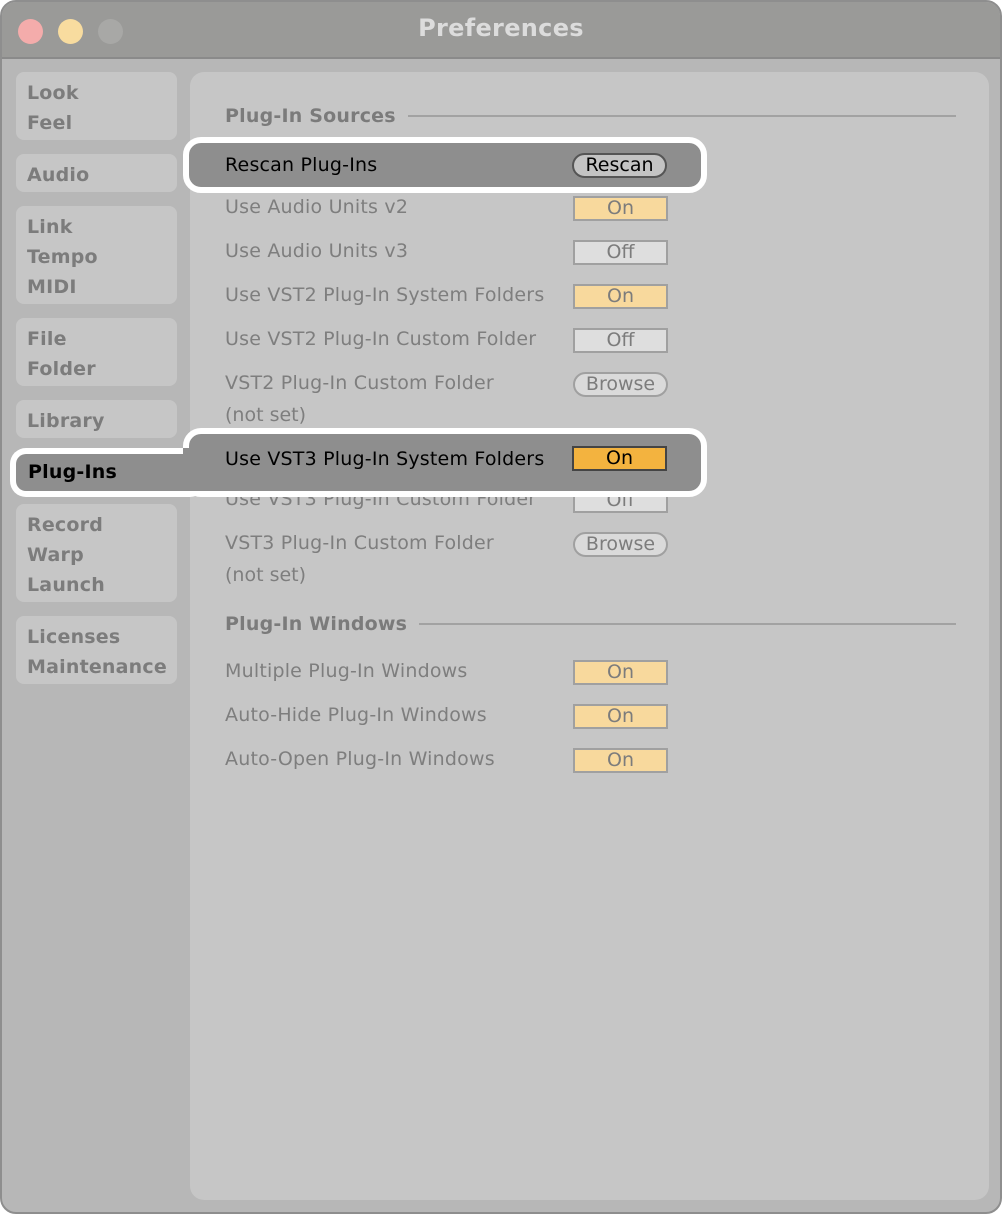  Describe the element at coordinates (620, 340) in the screenshot. I see `toggle-vst2-custom-folder: Off` at that location.